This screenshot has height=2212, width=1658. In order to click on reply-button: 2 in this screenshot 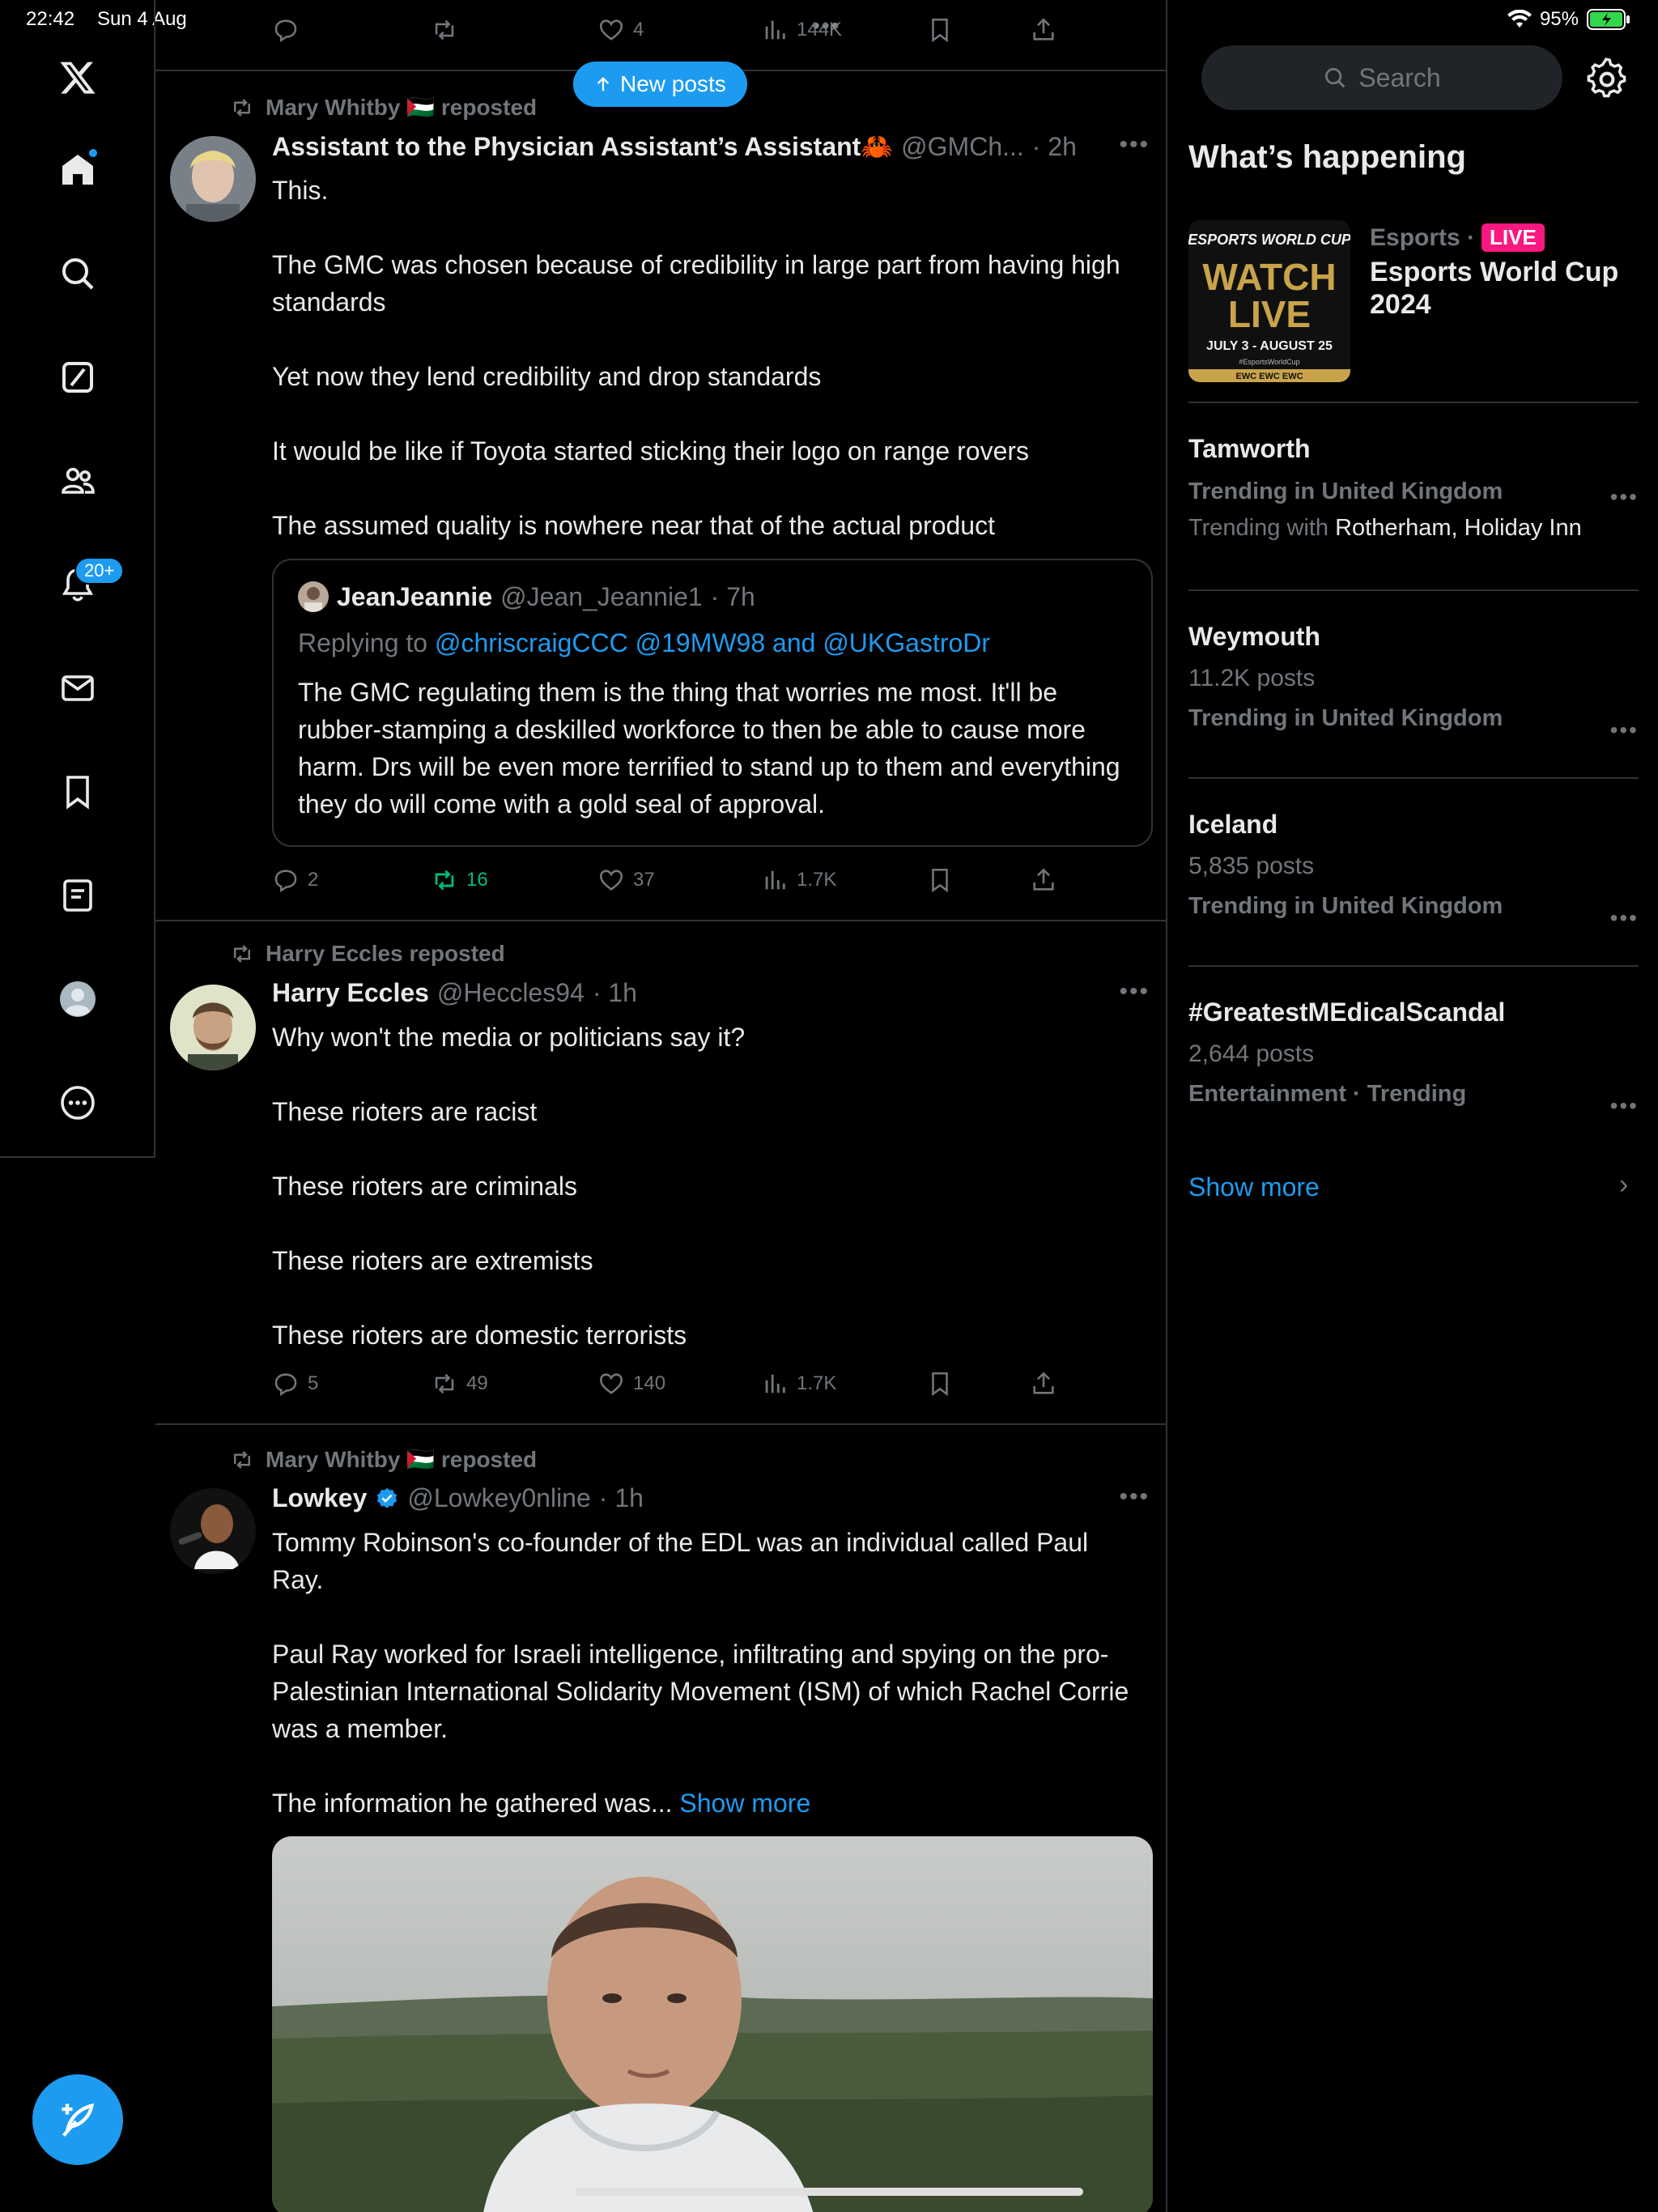, I will do `click(295, 880)`.